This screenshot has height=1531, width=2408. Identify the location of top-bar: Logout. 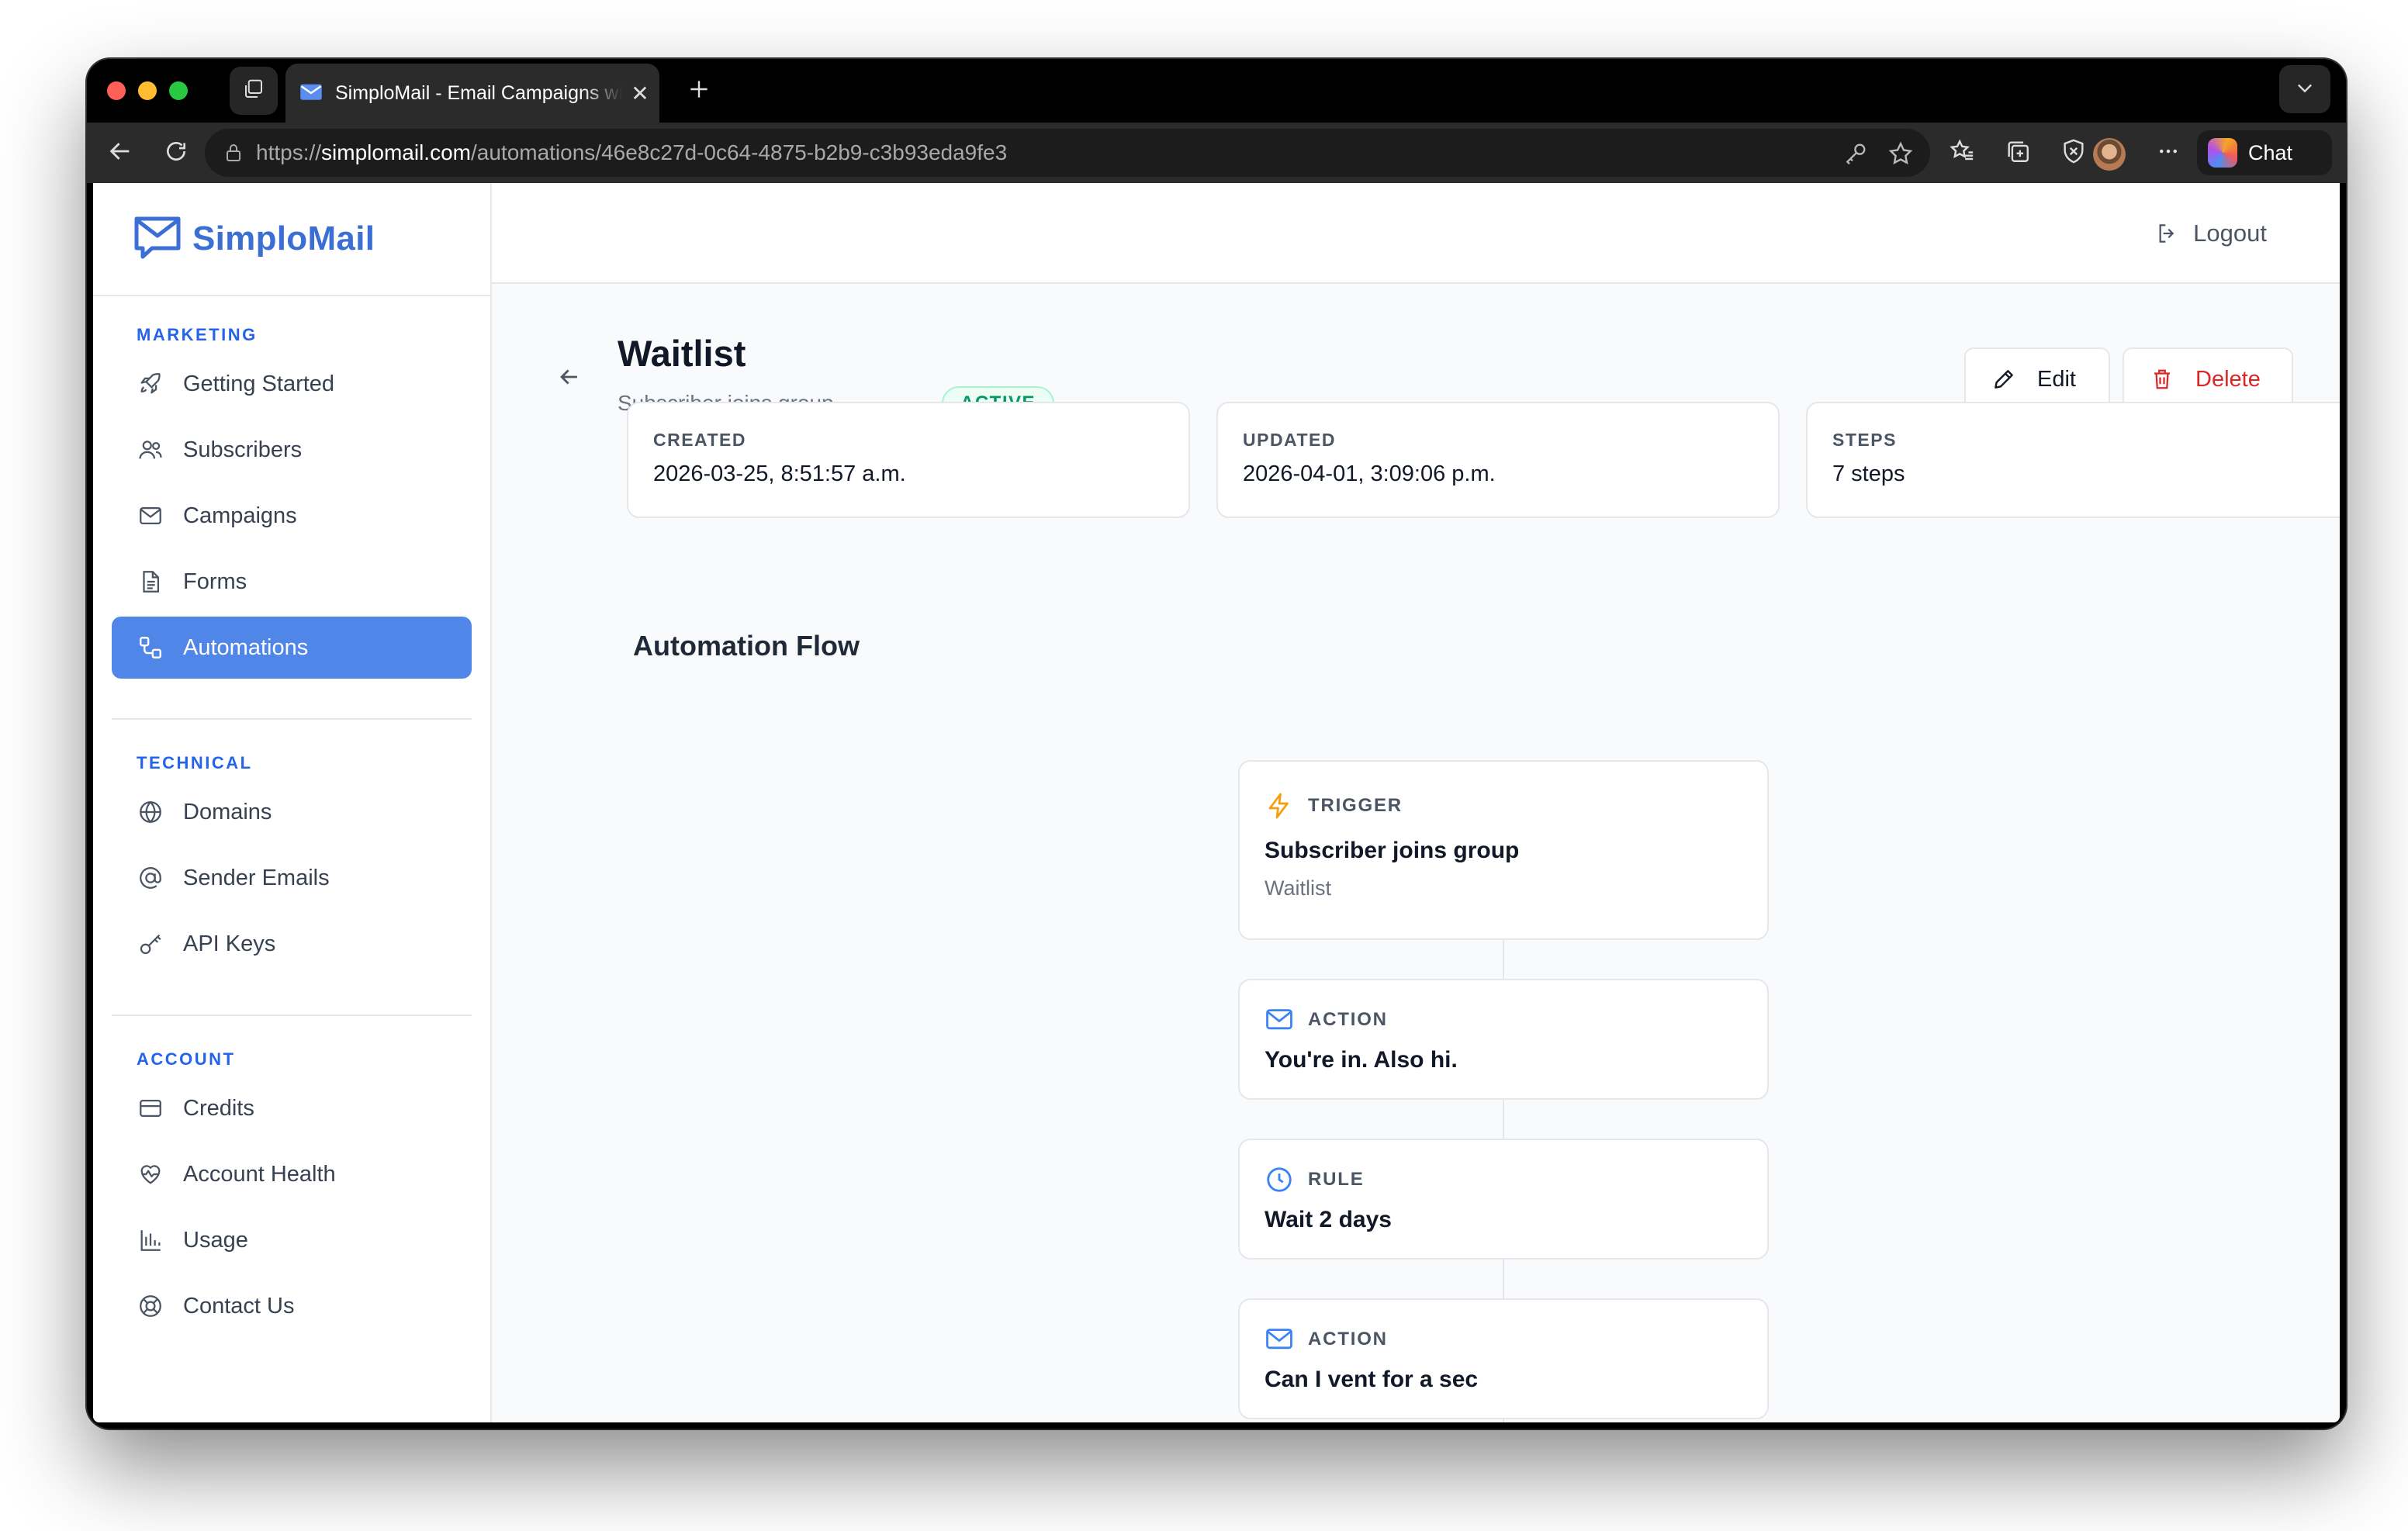
(1416, 233).